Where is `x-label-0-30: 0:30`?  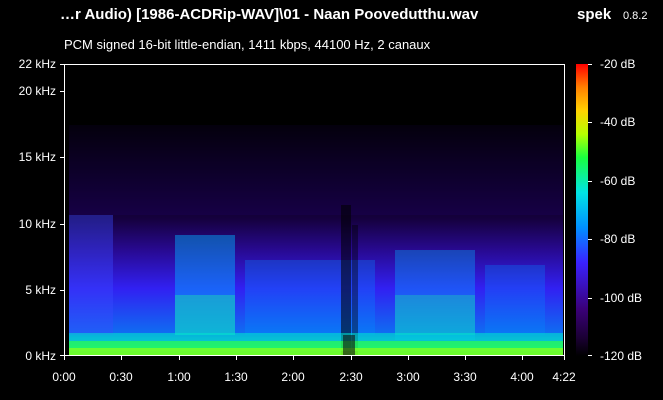
x-label-0-30: 0:30 is located at coordinates (121, 377).